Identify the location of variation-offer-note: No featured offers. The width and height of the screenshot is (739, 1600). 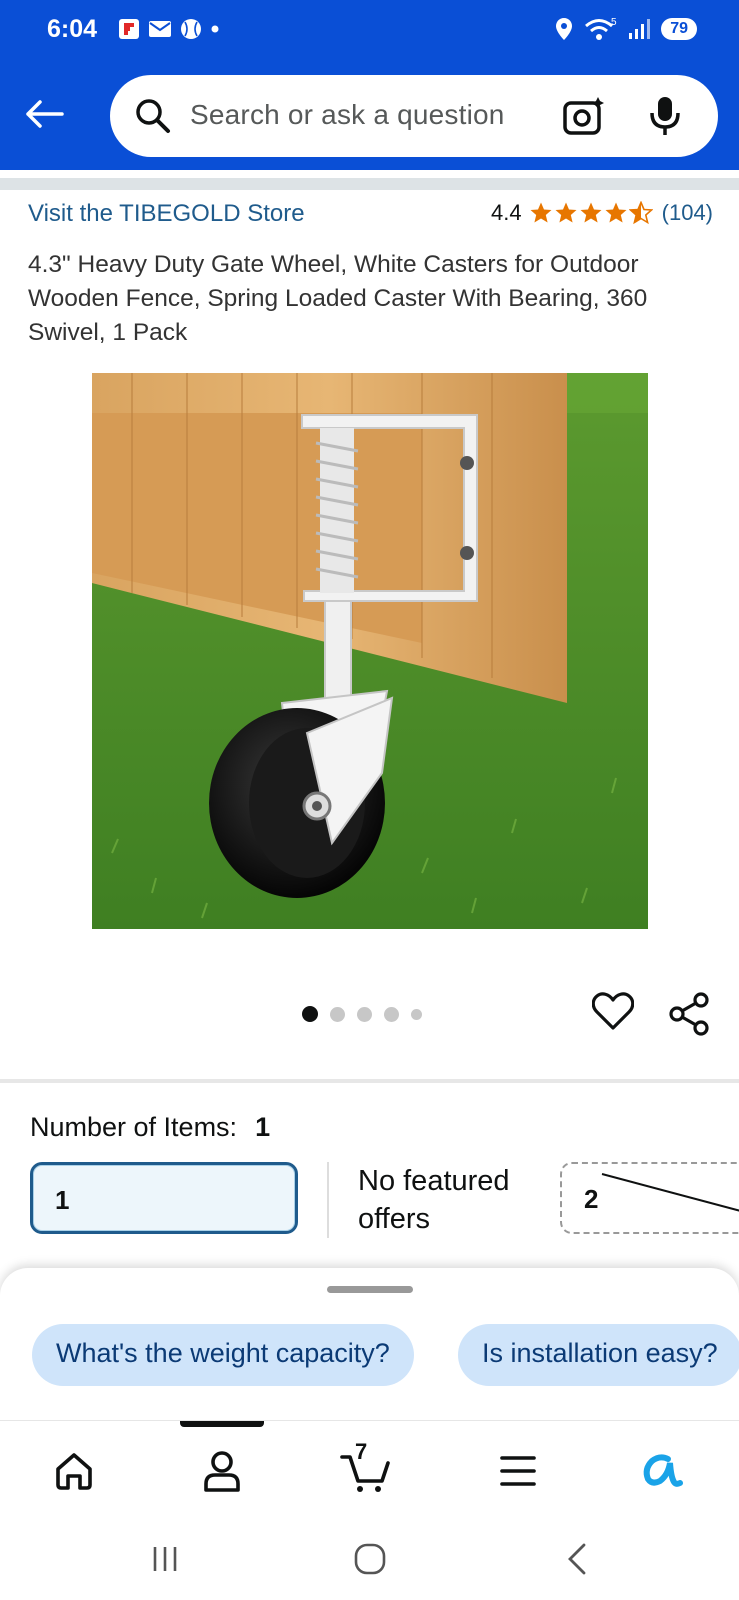
(434, 1200).